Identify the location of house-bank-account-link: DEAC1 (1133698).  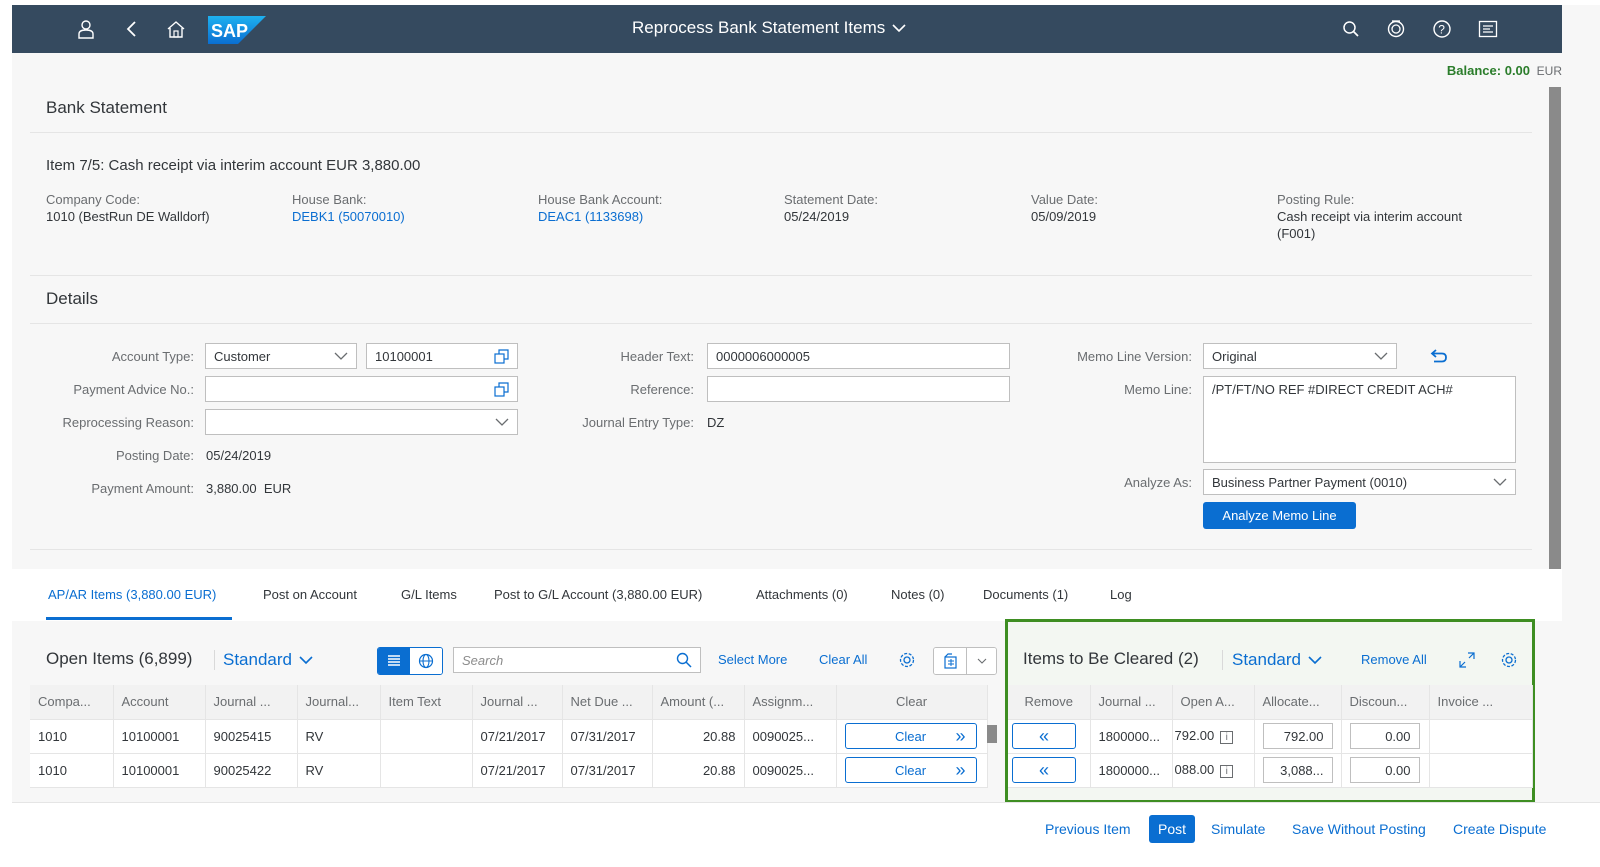
(600, 216).